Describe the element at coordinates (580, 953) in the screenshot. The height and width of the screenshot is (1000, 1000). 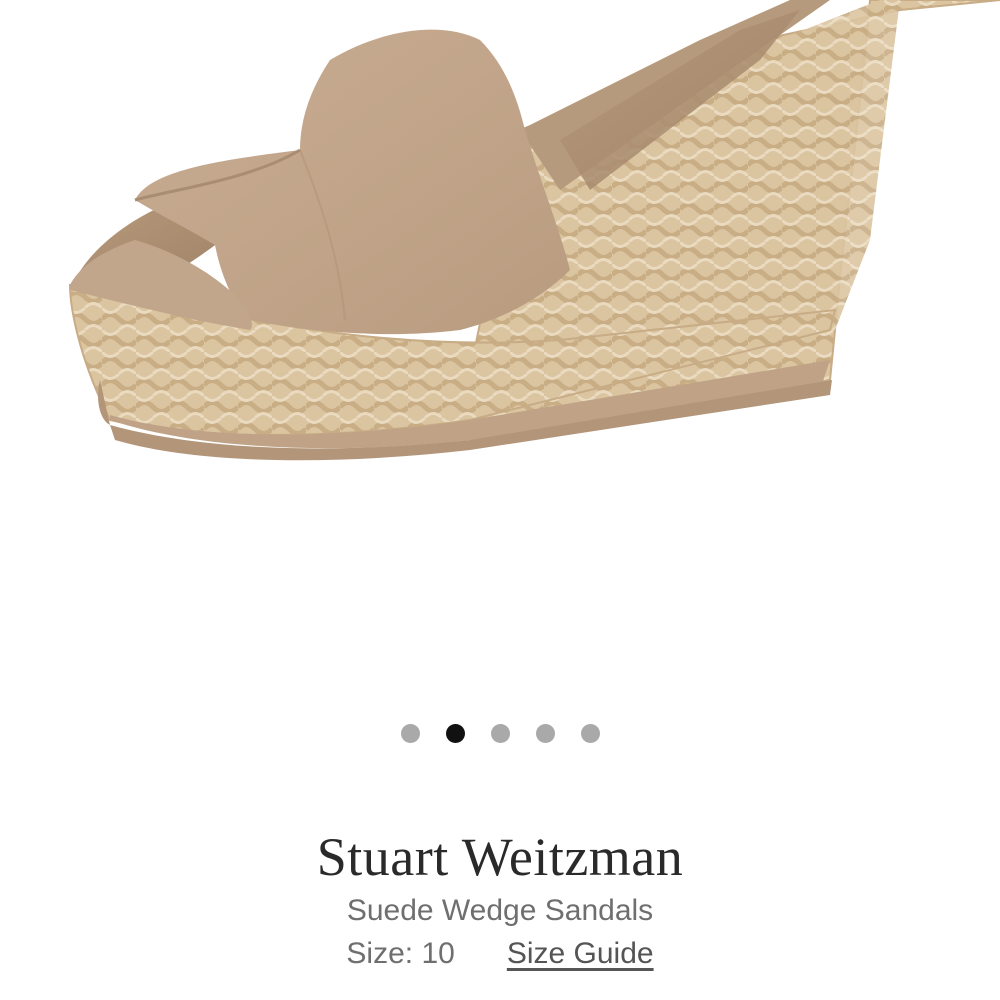
I see `size-guide-link: Size Guide` at that location.